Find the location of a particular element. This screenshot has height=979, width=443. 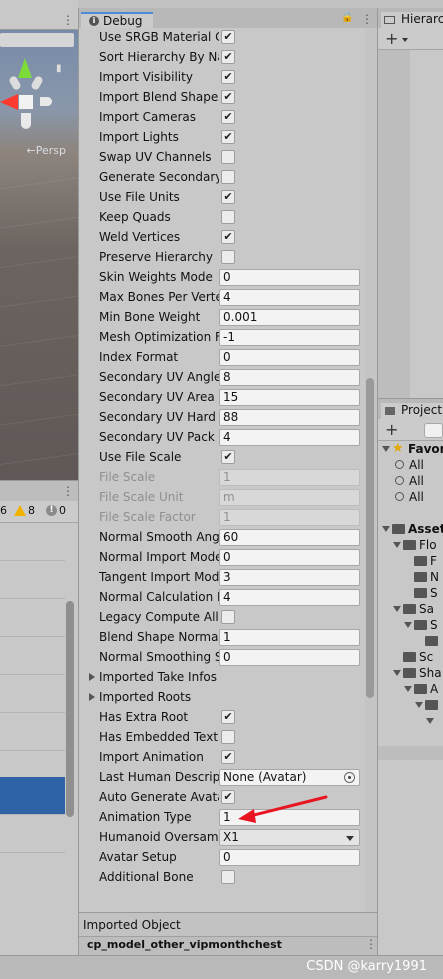

chevron-down-icon is located at coordinates (405, 40).